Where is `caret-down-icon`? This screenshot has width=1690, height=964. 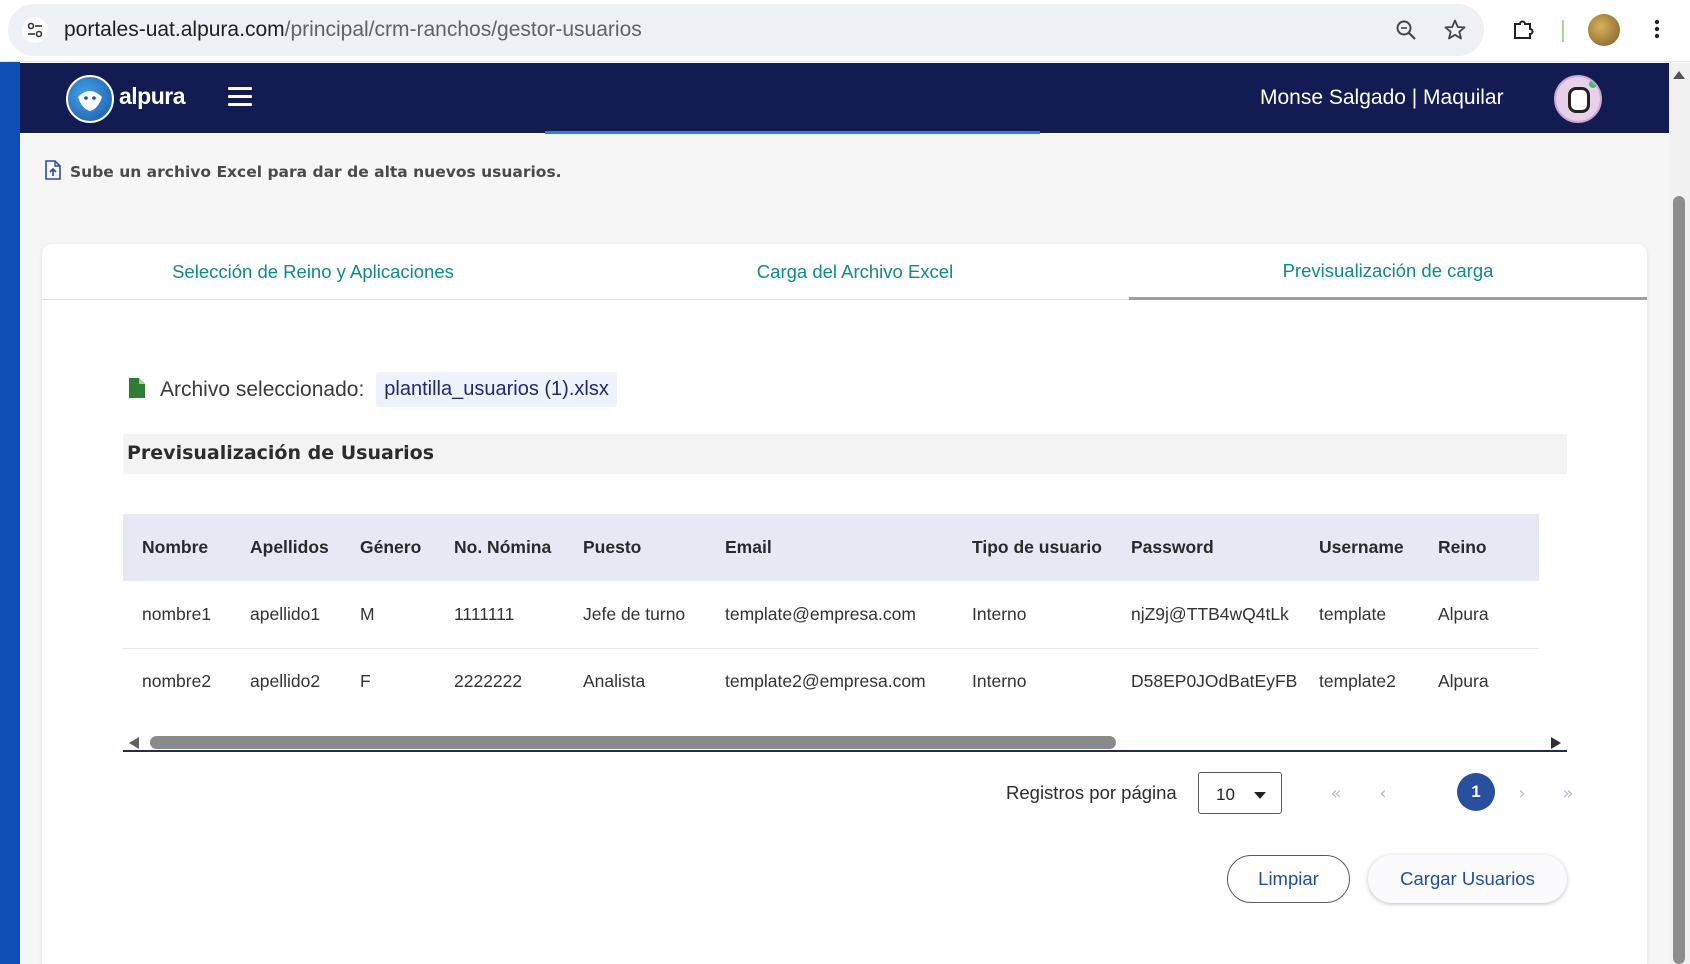 caret-down-icon is located at coordinates (1260, 795).